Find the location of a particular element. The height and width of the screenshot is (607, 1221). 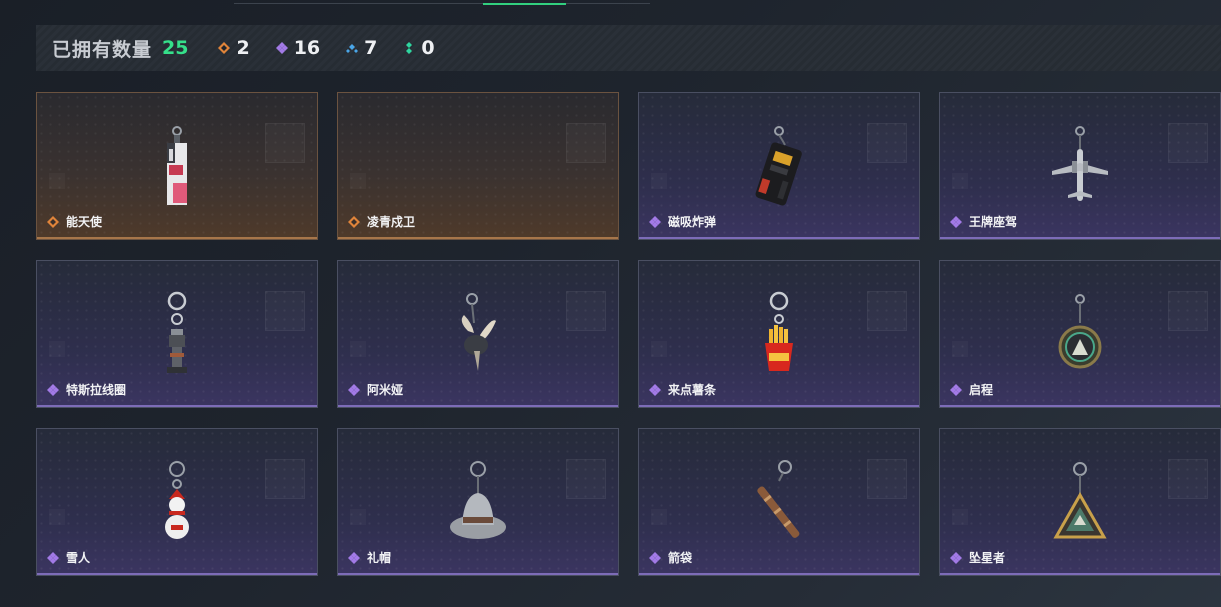

snowman-charm-icon is located at coordinates (177, 500).